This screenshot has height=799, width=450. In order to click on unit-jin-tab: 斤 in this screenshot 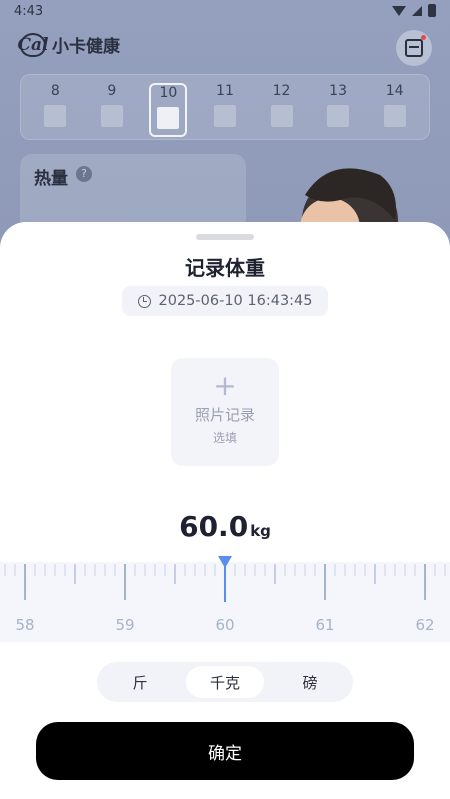, I will do `click(140, 682)`.